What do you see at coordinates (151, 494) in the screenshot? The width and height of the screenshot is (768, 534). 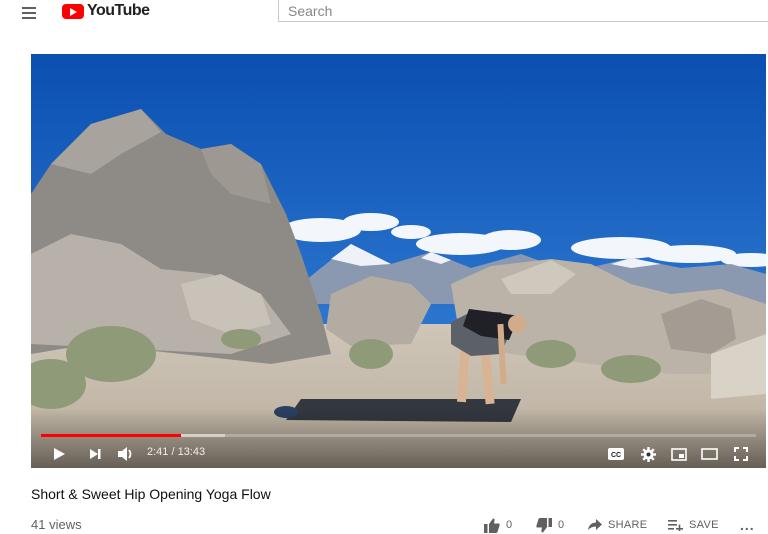 I see `video-title: Short & Sweet Hip Opening Yoga Flow` at bounding box center [151, 494].